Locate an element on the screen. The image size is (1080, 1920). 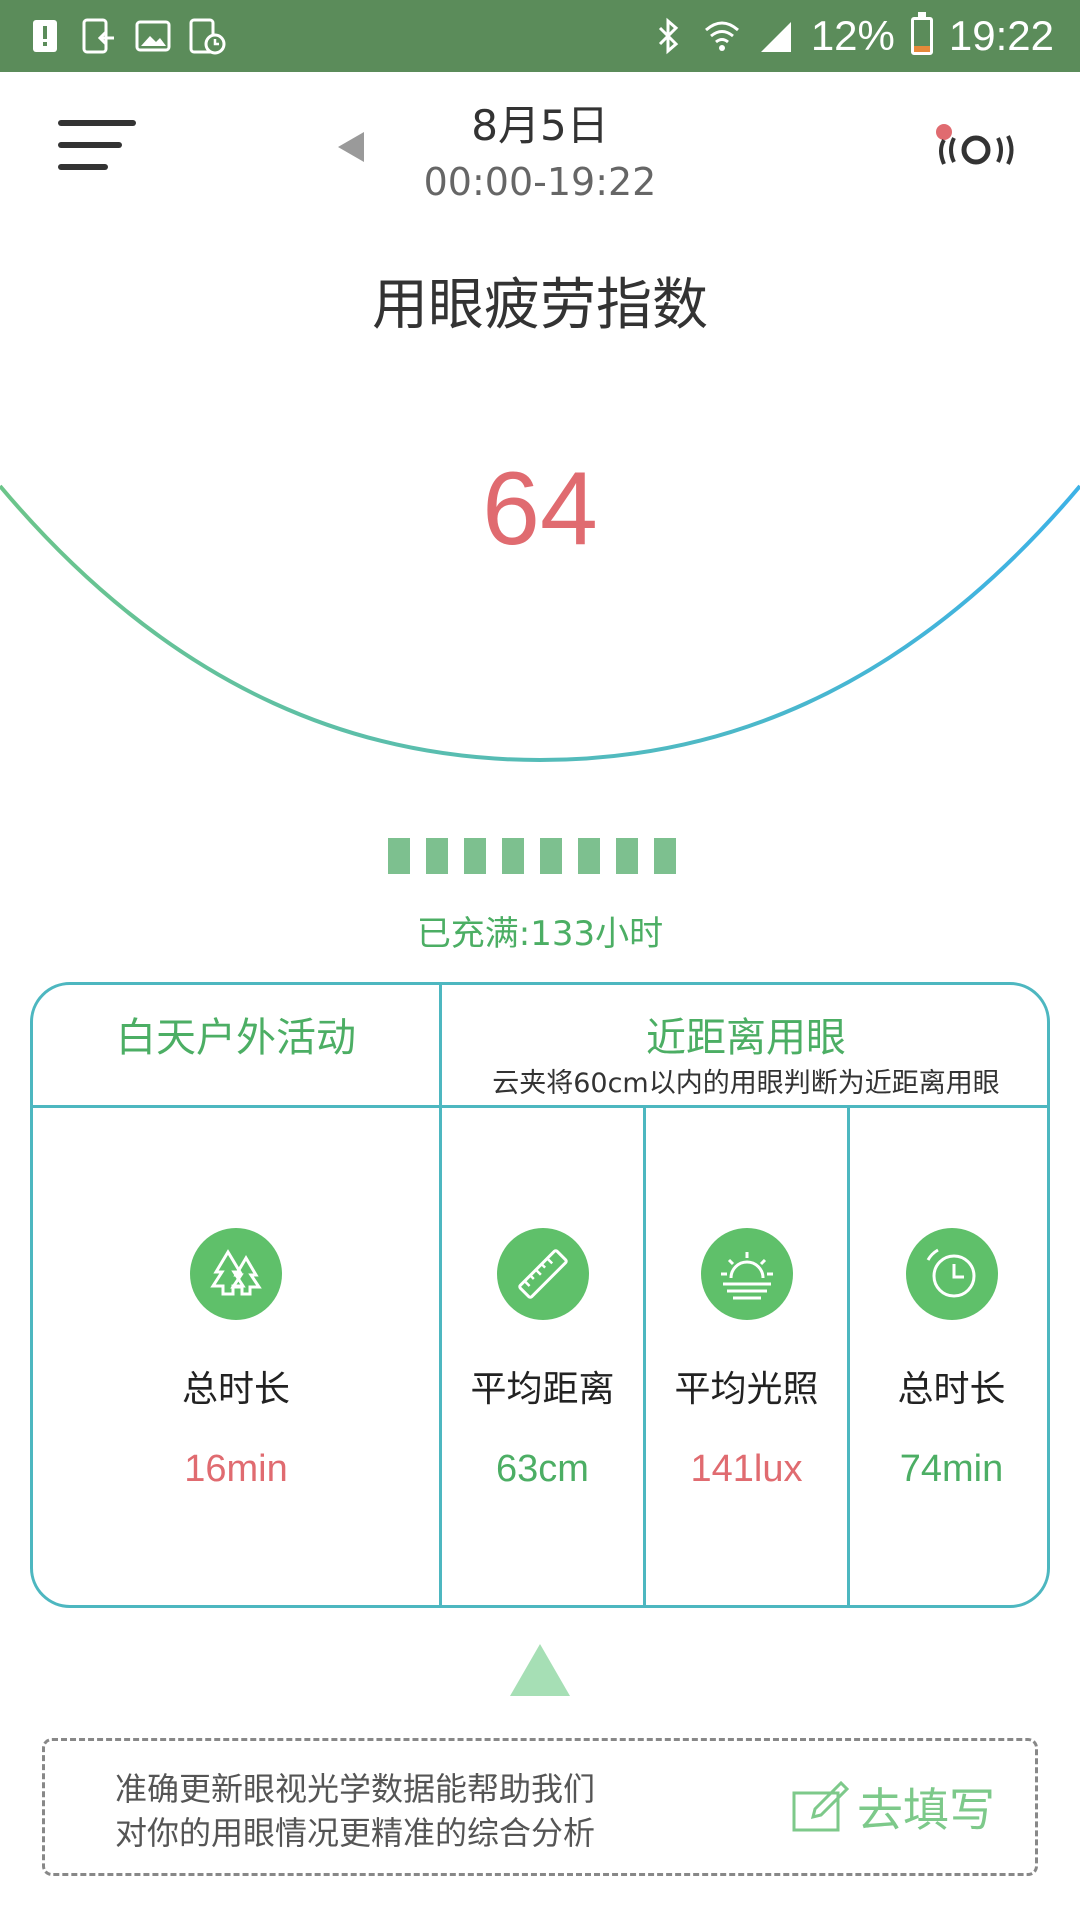
signal-icon is located at coordinates (775, 37).